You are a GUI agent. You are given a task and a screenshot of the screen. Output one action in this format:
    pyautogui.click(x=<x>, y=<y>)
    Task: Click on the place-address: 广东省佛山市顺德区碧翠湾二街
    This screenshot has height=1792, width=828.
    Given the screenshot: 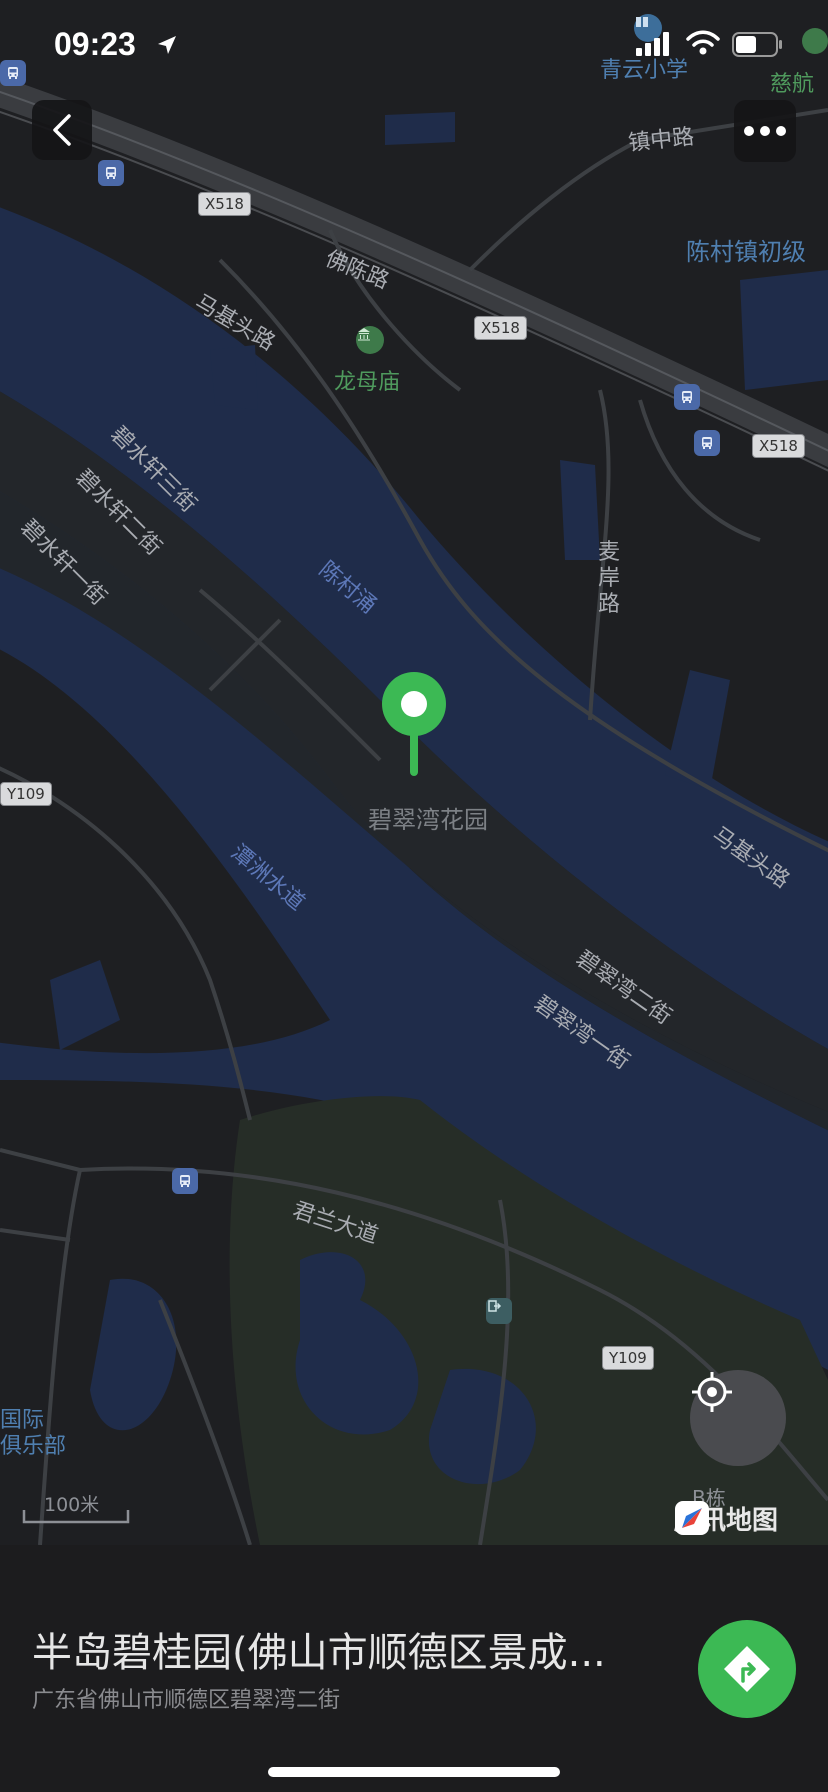 What is the action you would take?
    pyautogui.click(x=186, y=1700)
    